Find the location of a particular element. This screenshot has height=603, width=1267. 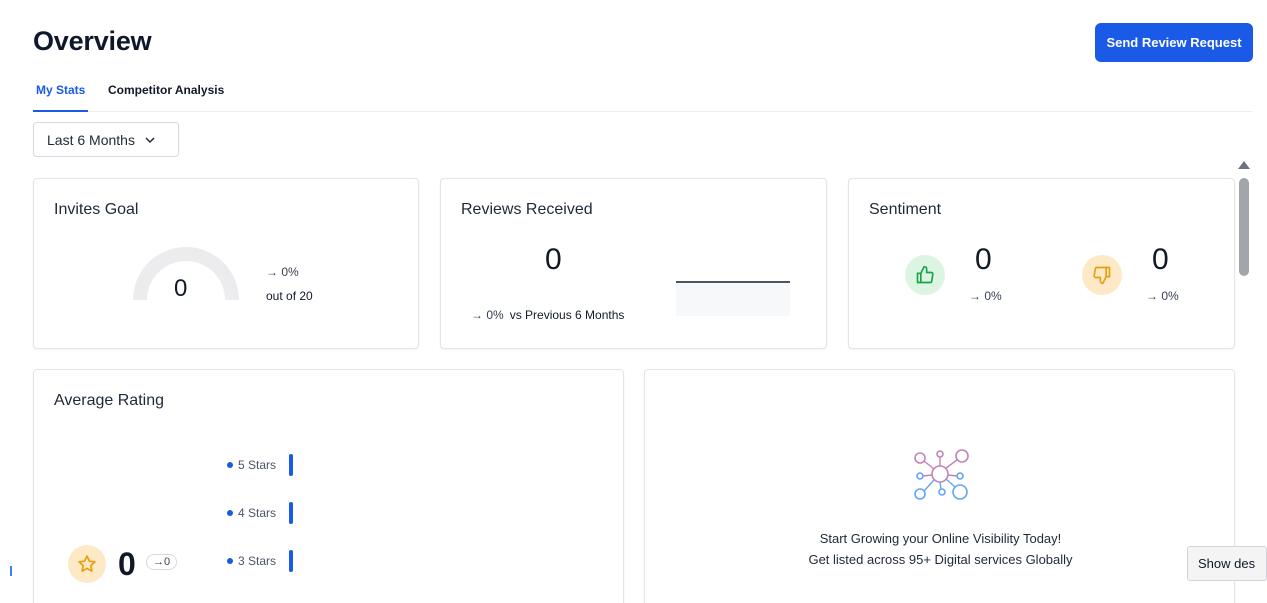

sentiment-card: Sentiment 0 → 0% 0 → 0% is located at coordinates (1041, 263).